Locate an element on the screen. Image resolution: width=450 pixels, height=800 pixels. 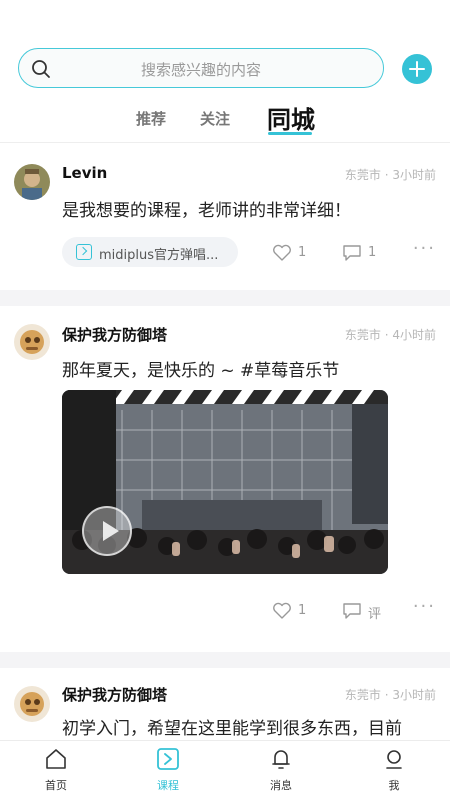
profile-icon is located at coordinates (394, 759).